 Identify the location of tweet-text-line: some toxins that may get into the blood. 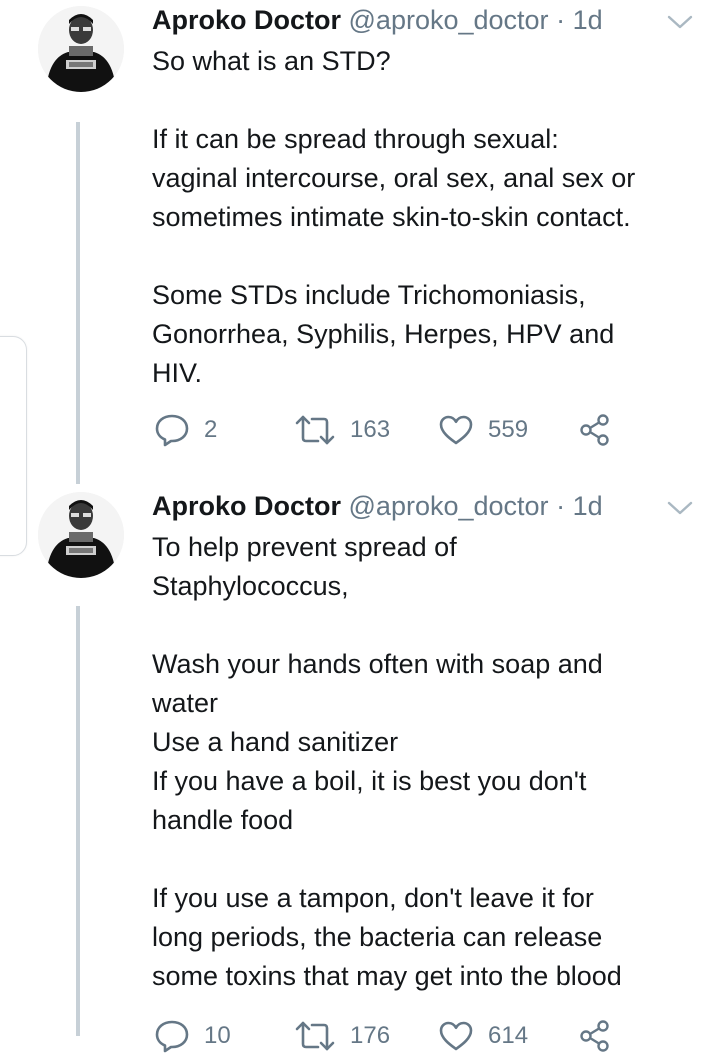
(387, 976).